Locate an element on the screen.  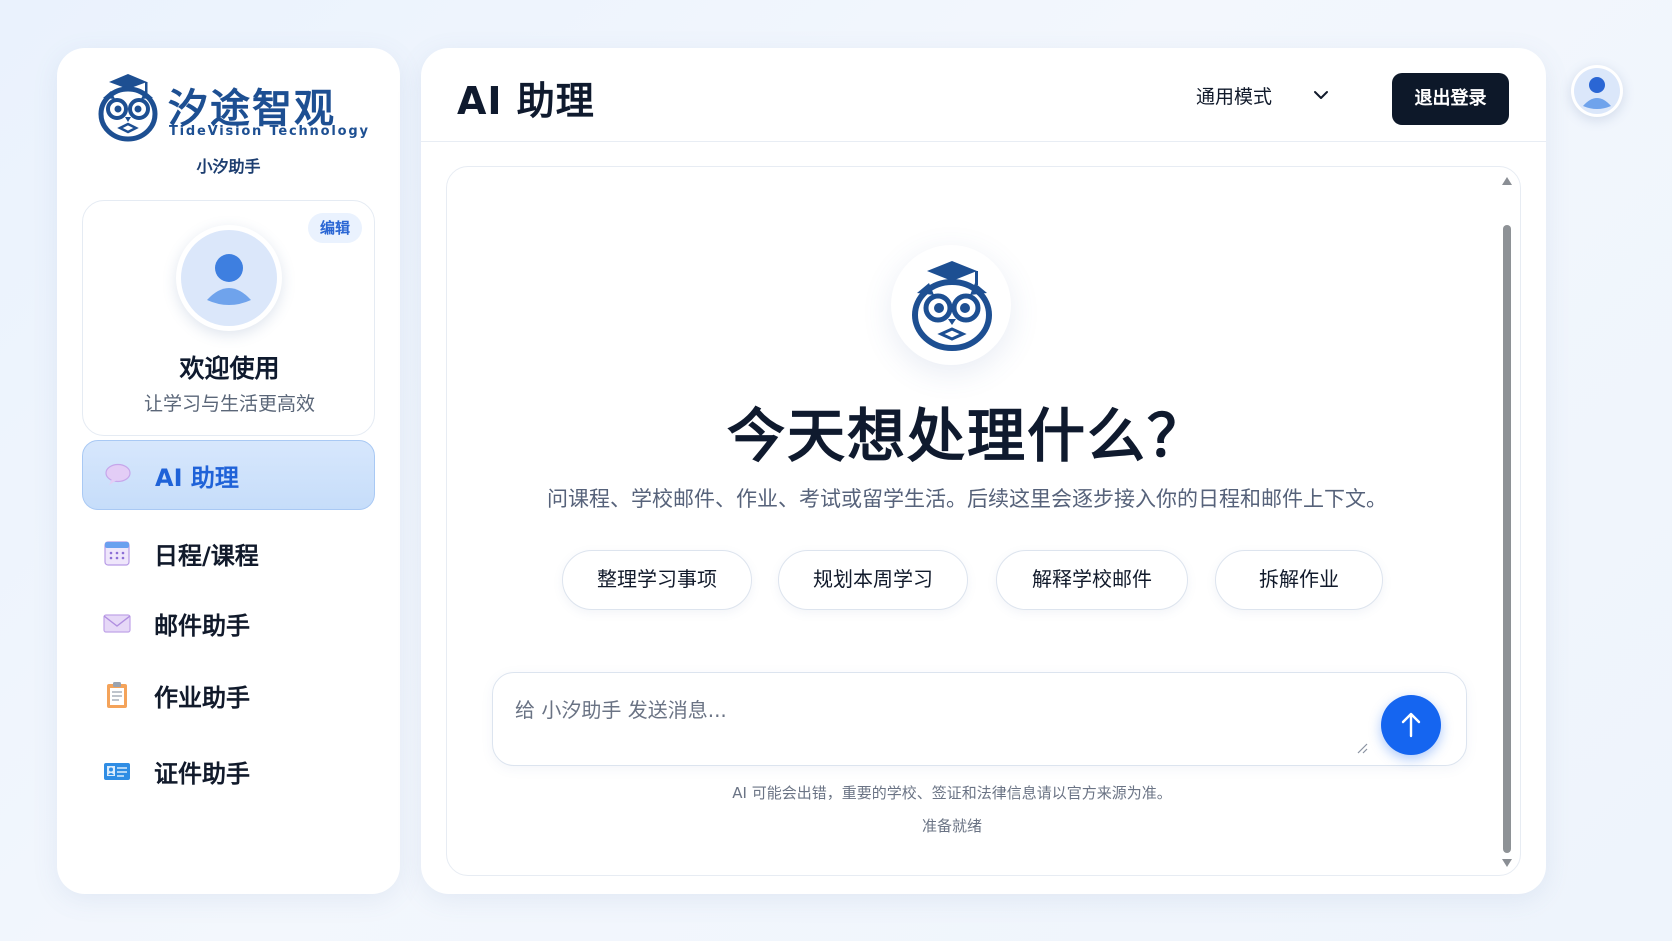
top-bar: AI 助理 通用模式 退出登录 is located at coordinates (983, 95).